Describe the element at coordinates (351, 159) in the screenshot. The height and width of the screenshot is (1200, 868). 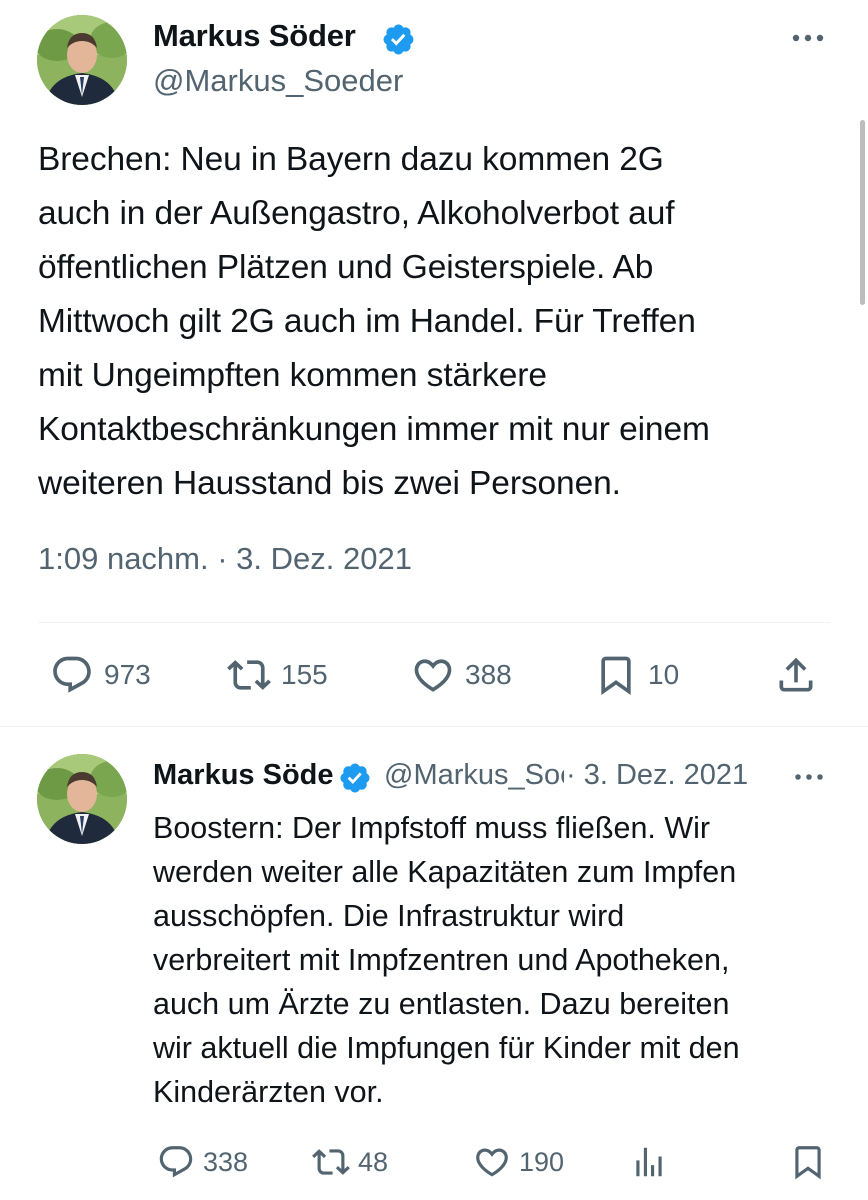
I see `tweet-text-line: Brechen: Neu in Bayern dazu kommen 2G` at that location.